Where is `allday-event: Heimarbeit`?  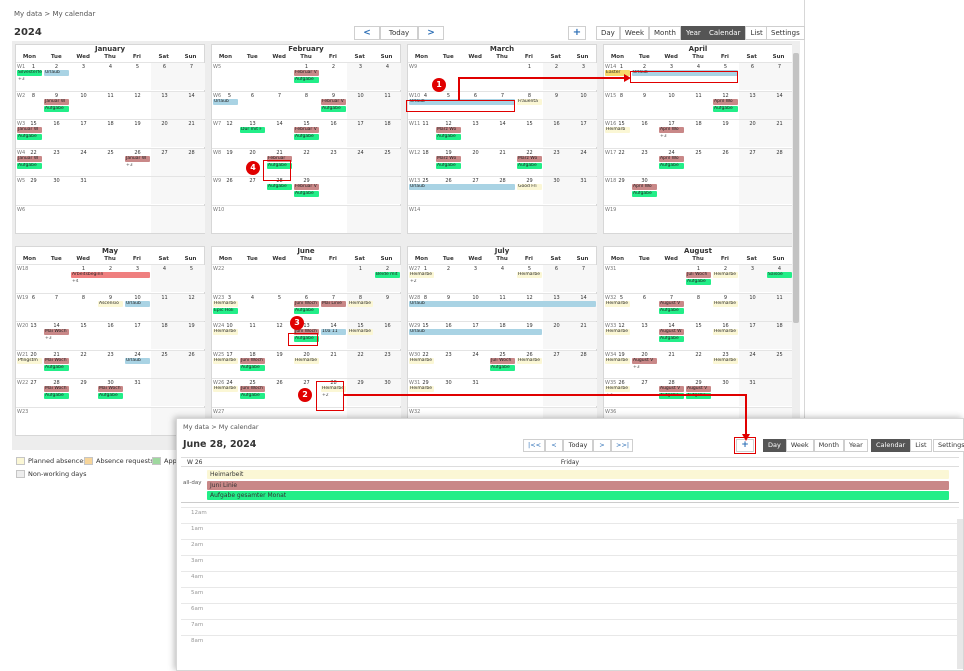 allday-event: Heimarbeit is located at coordinates (578, 474).